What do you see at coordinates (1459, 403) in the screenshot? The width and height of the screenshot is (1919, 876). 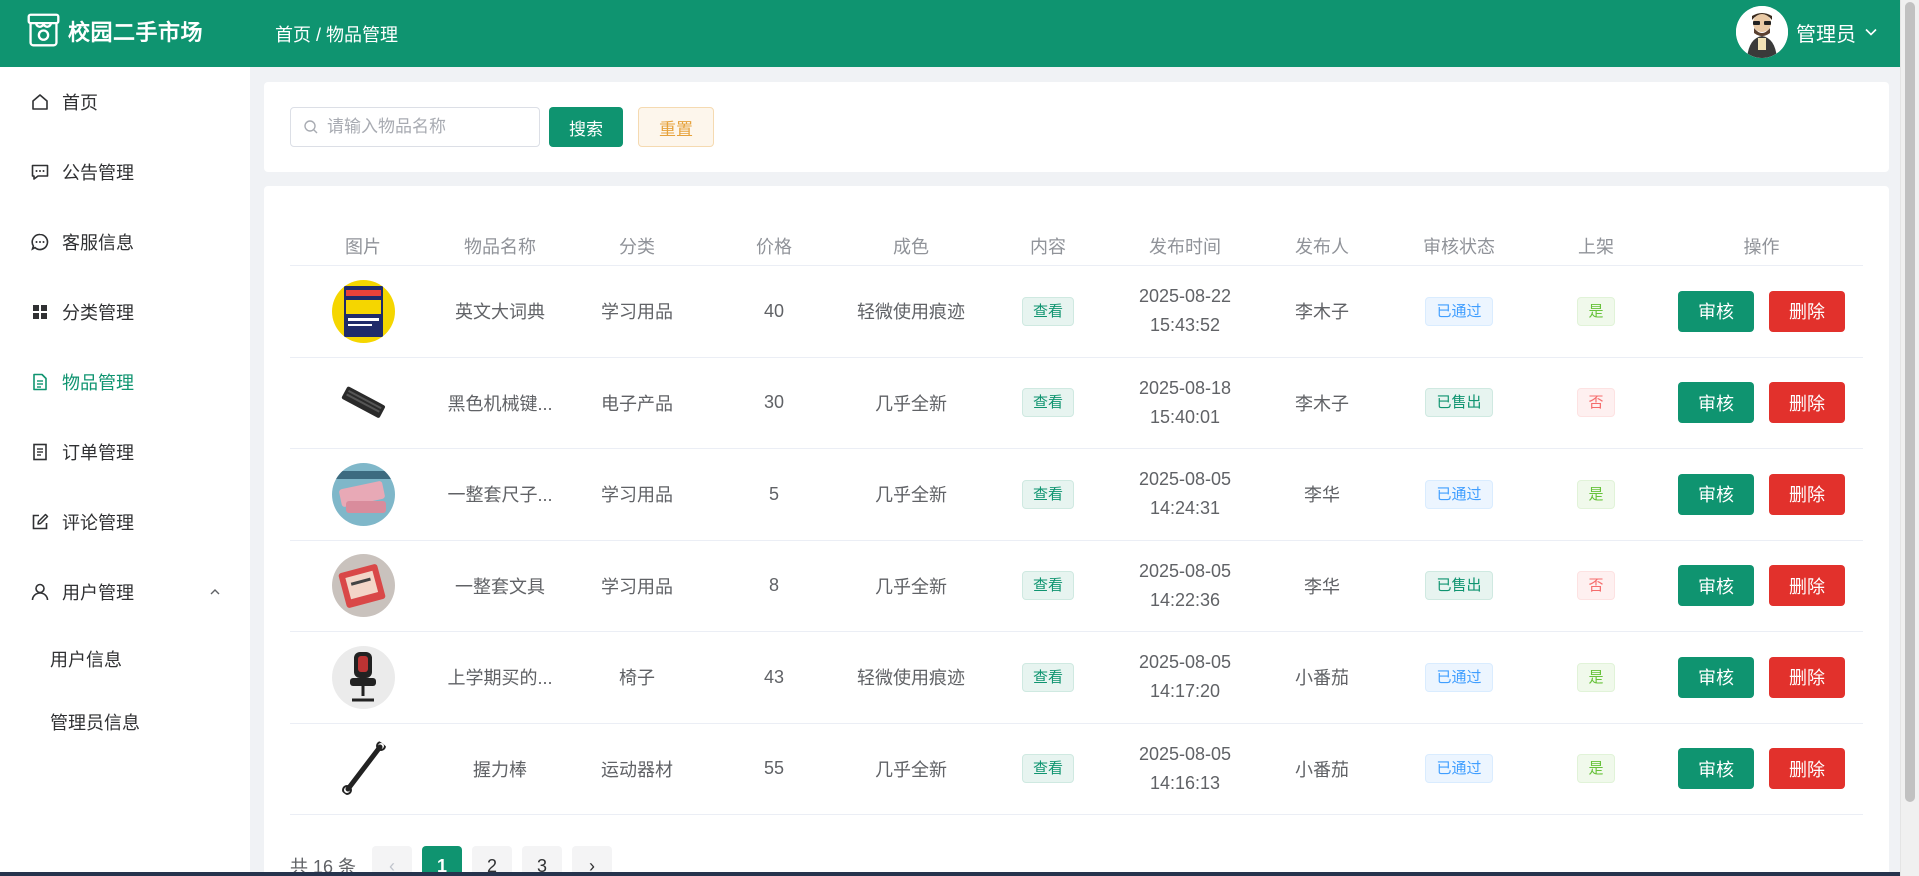 I see `audit-status-cell: 已售出` at bounding box center [1459, 403].